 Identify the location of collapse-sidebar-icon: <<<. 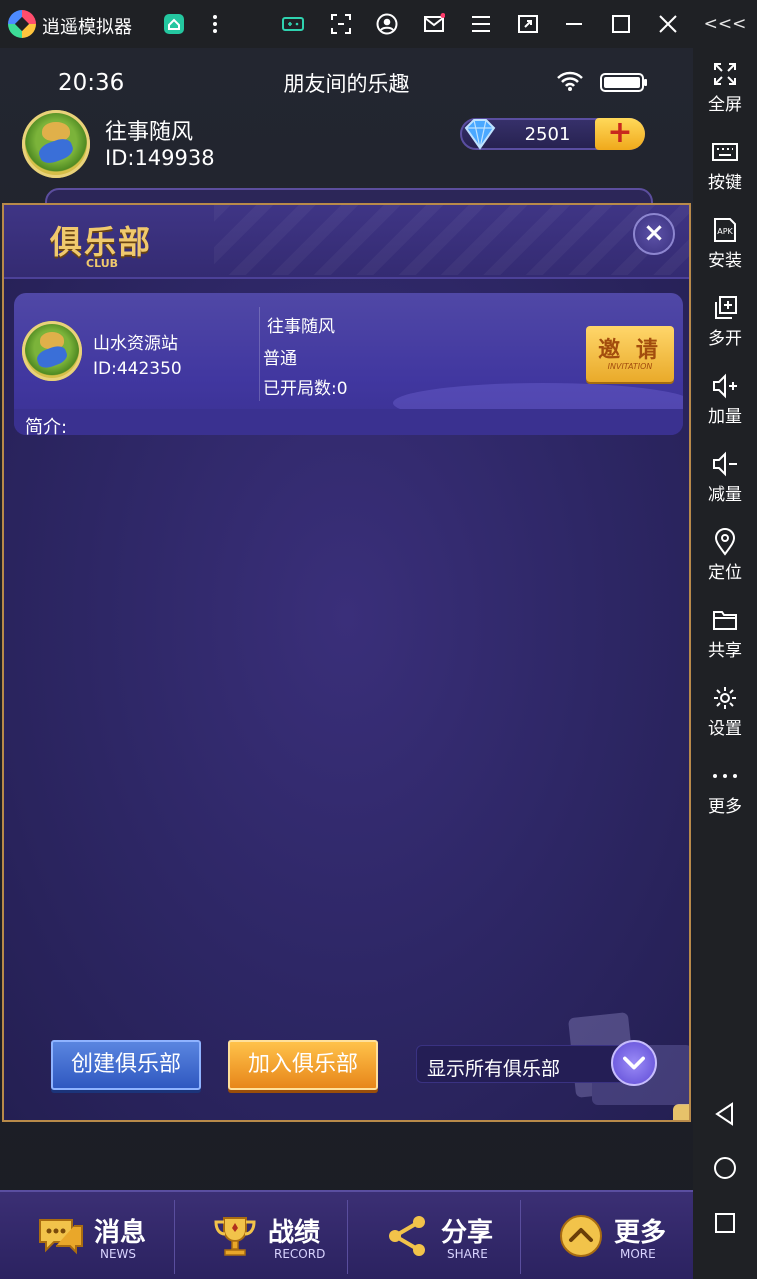
(725, 24).